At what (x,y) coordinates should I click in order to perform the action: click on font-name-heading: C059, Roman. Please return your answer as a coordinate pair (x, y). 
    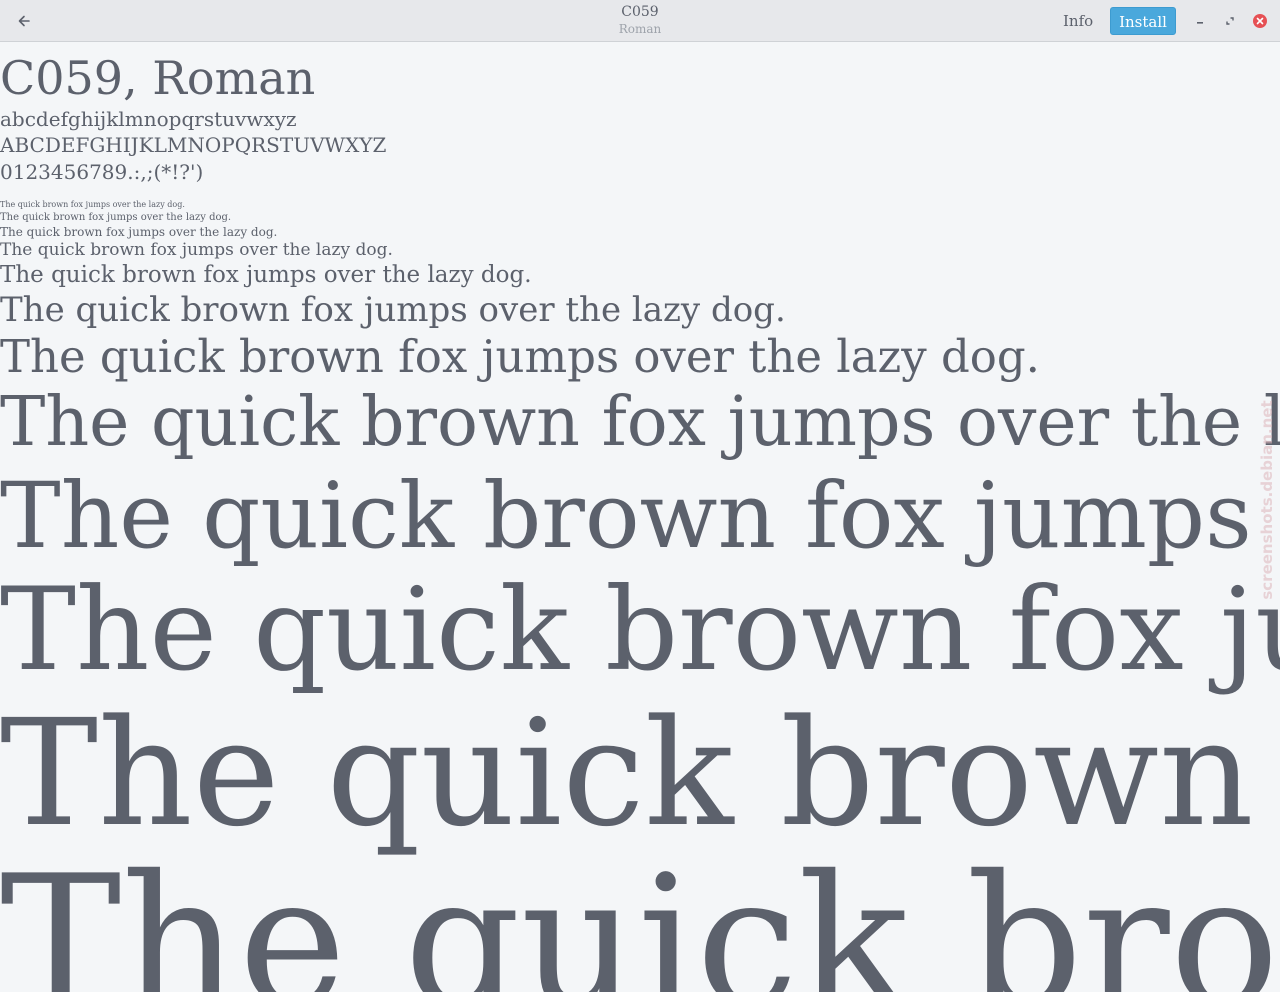
    Looking at the image, I should click on (158, 78).